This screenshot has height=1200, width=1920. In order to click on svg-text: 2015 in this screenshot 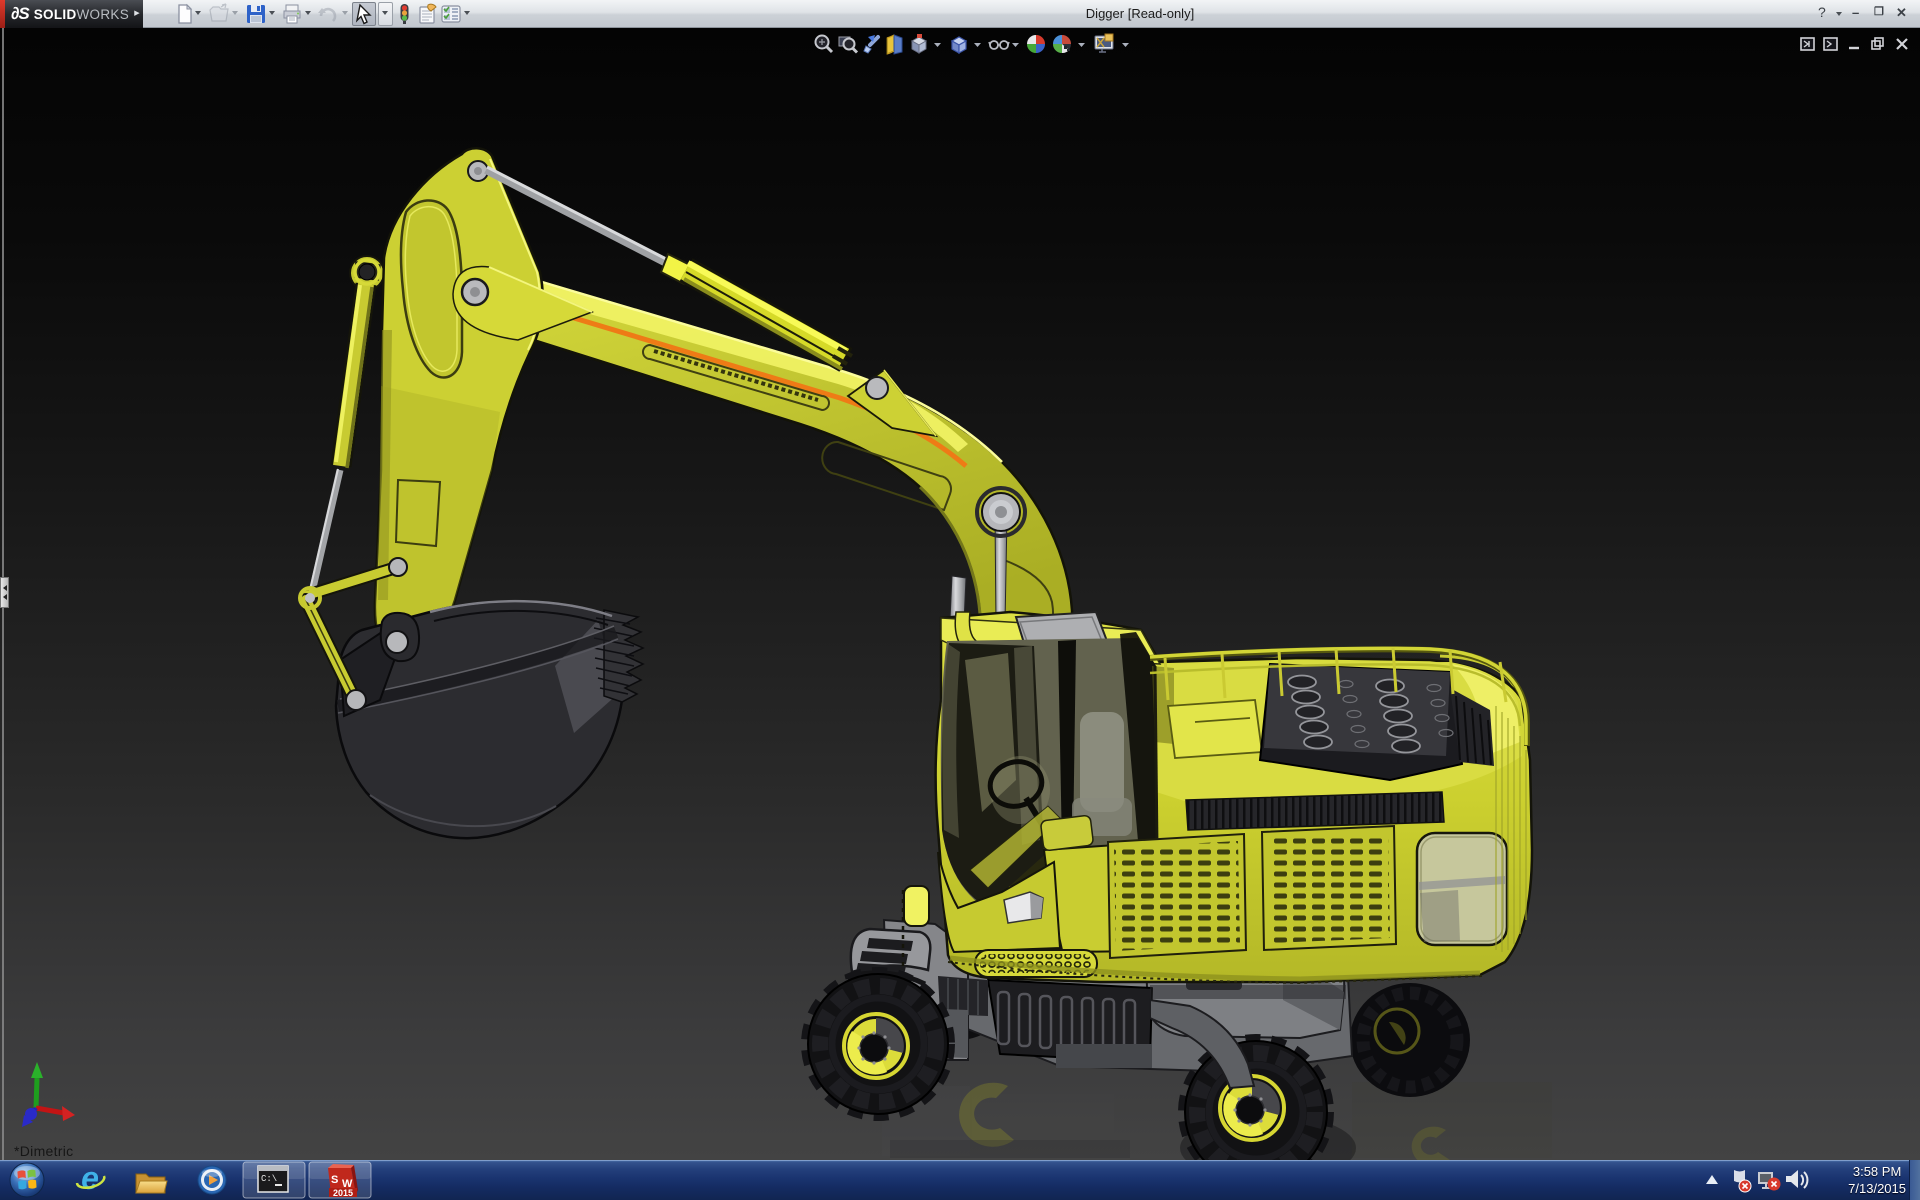, I will do `click(343, 1193)`.